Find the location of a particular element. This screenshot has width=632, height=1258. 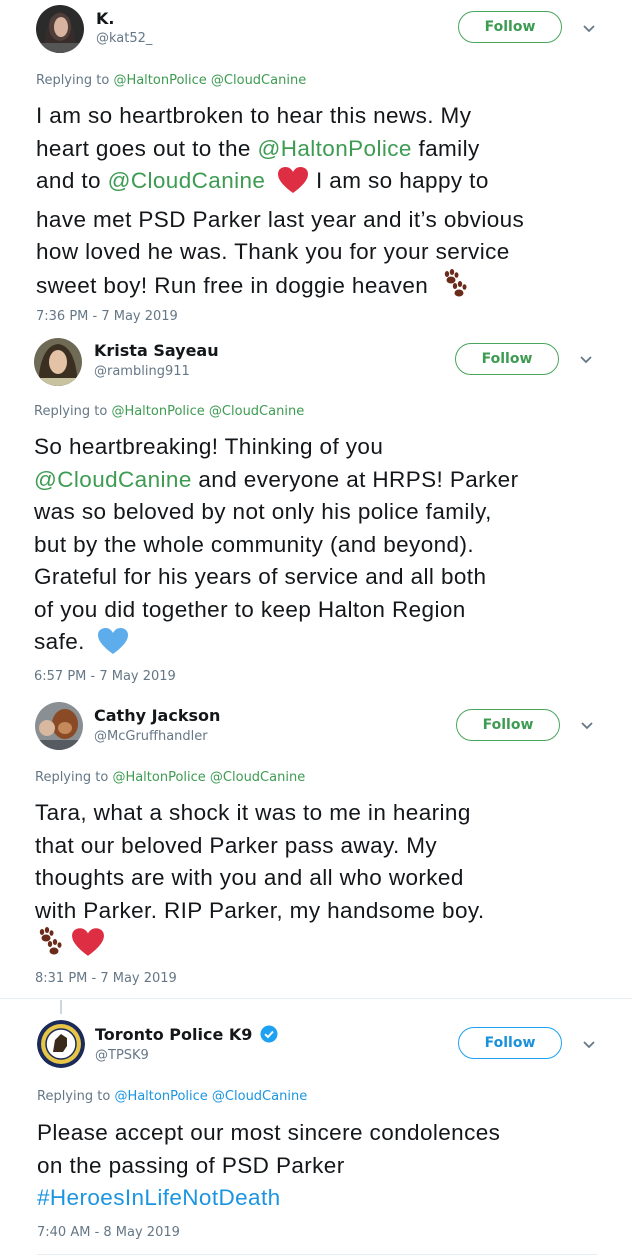

mention-link: @HaltonPolice is located at coordinates (334, 148).